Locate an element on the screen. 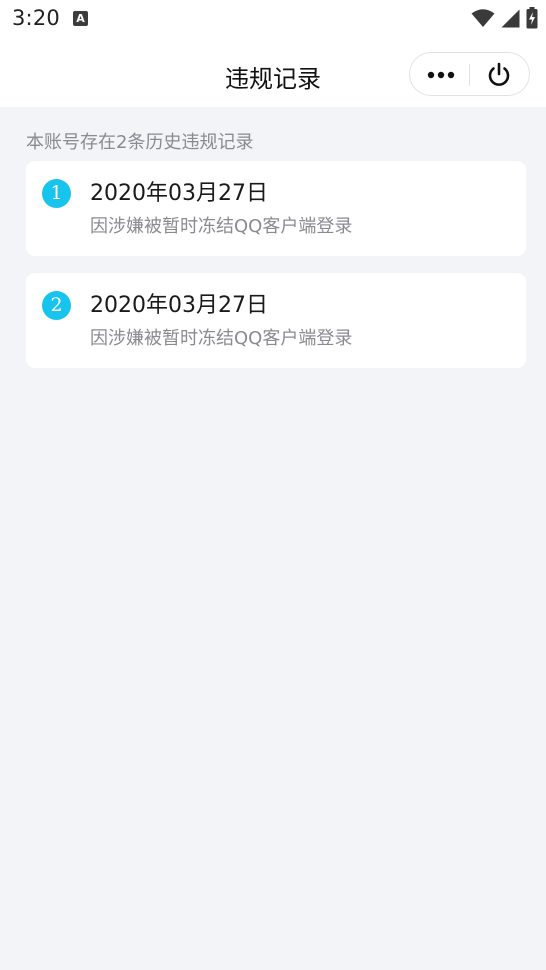 Image resolution: width=546 pixels, height=970 pixels. record-index-badge: 2 is located at coordinates (56, 305).